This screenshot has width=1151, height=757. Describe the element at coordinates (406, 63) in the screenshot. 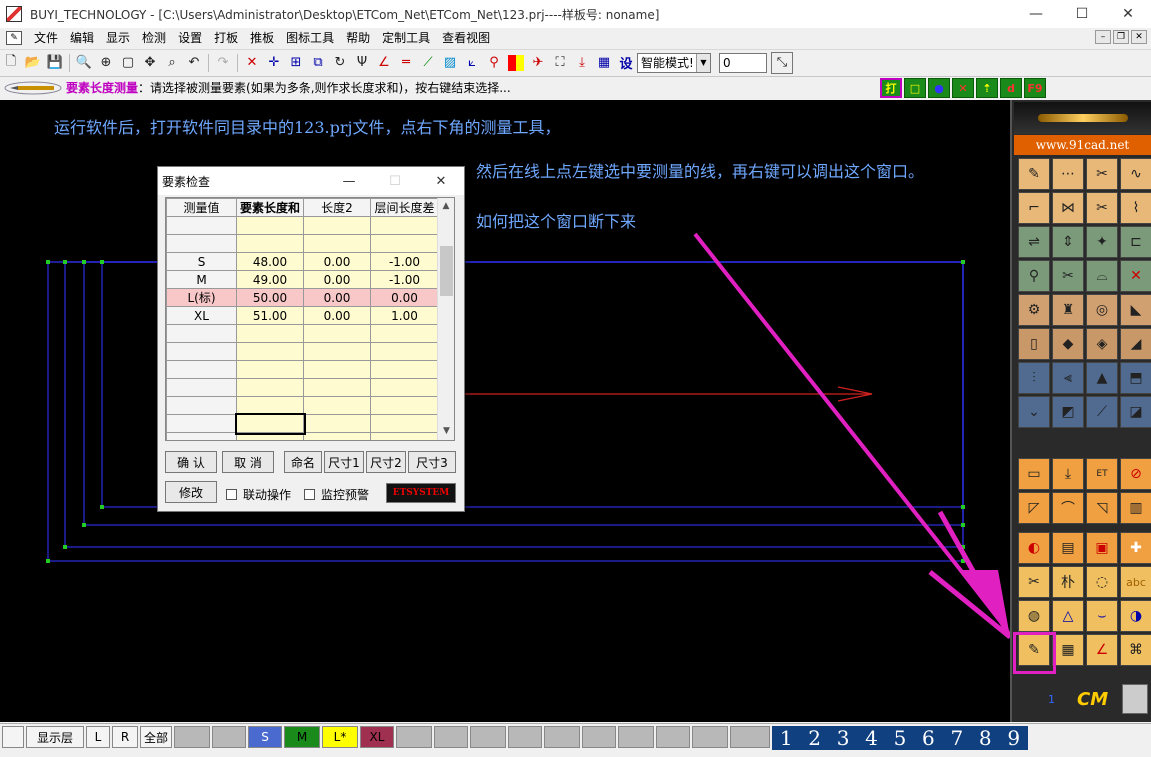

I see `parallel-icon: ═` at that location.